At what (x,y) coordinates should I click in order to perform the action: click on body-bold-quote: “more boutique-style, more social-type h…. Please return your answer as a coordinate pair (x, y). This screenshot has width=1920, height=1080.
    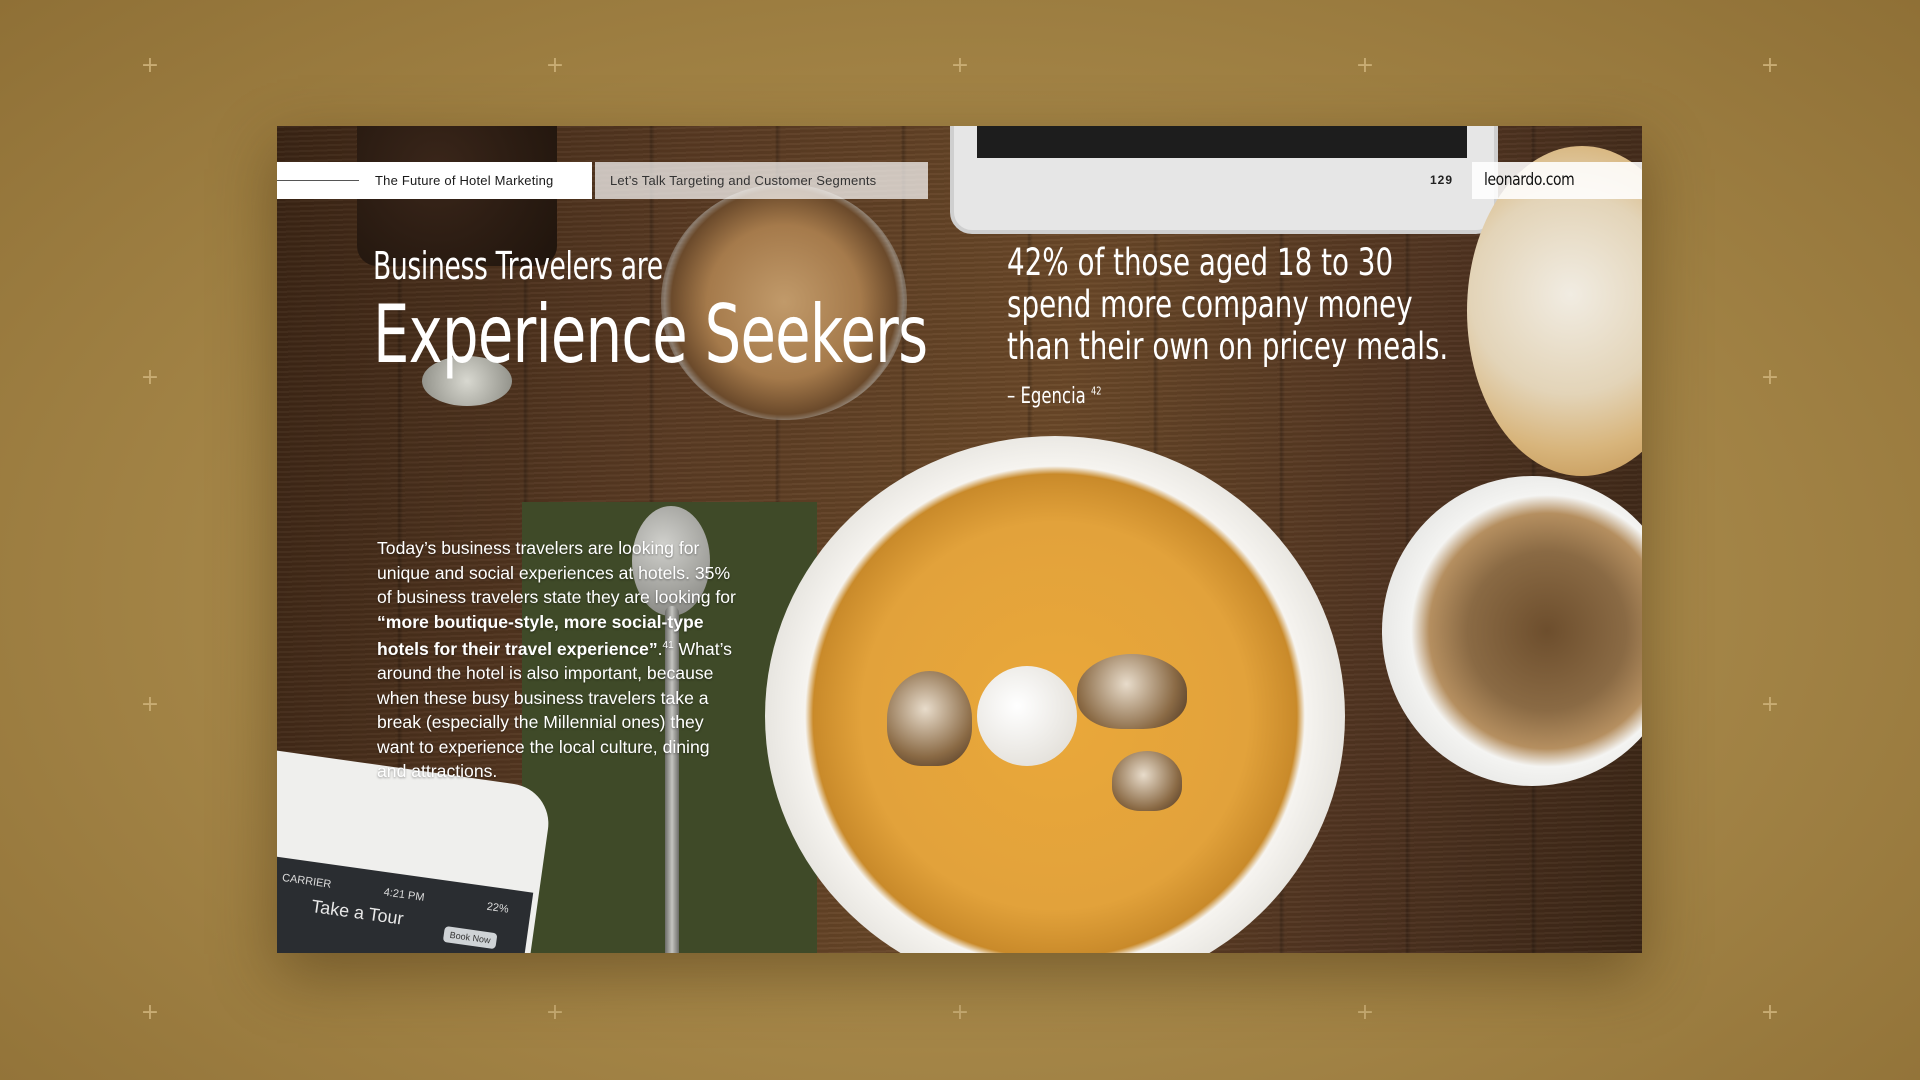
    Looking at the image, I should click on (540, 635).